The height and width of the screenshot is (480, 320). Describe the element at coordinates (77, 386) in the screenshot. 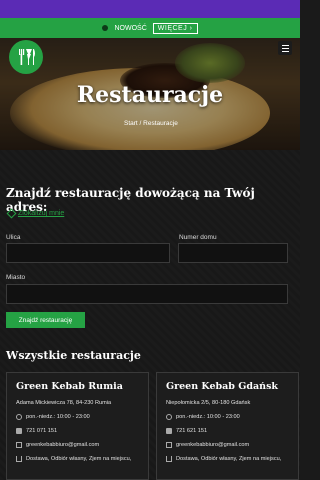

I see `restaurant-name: Green Kebab Rumia` at that location.